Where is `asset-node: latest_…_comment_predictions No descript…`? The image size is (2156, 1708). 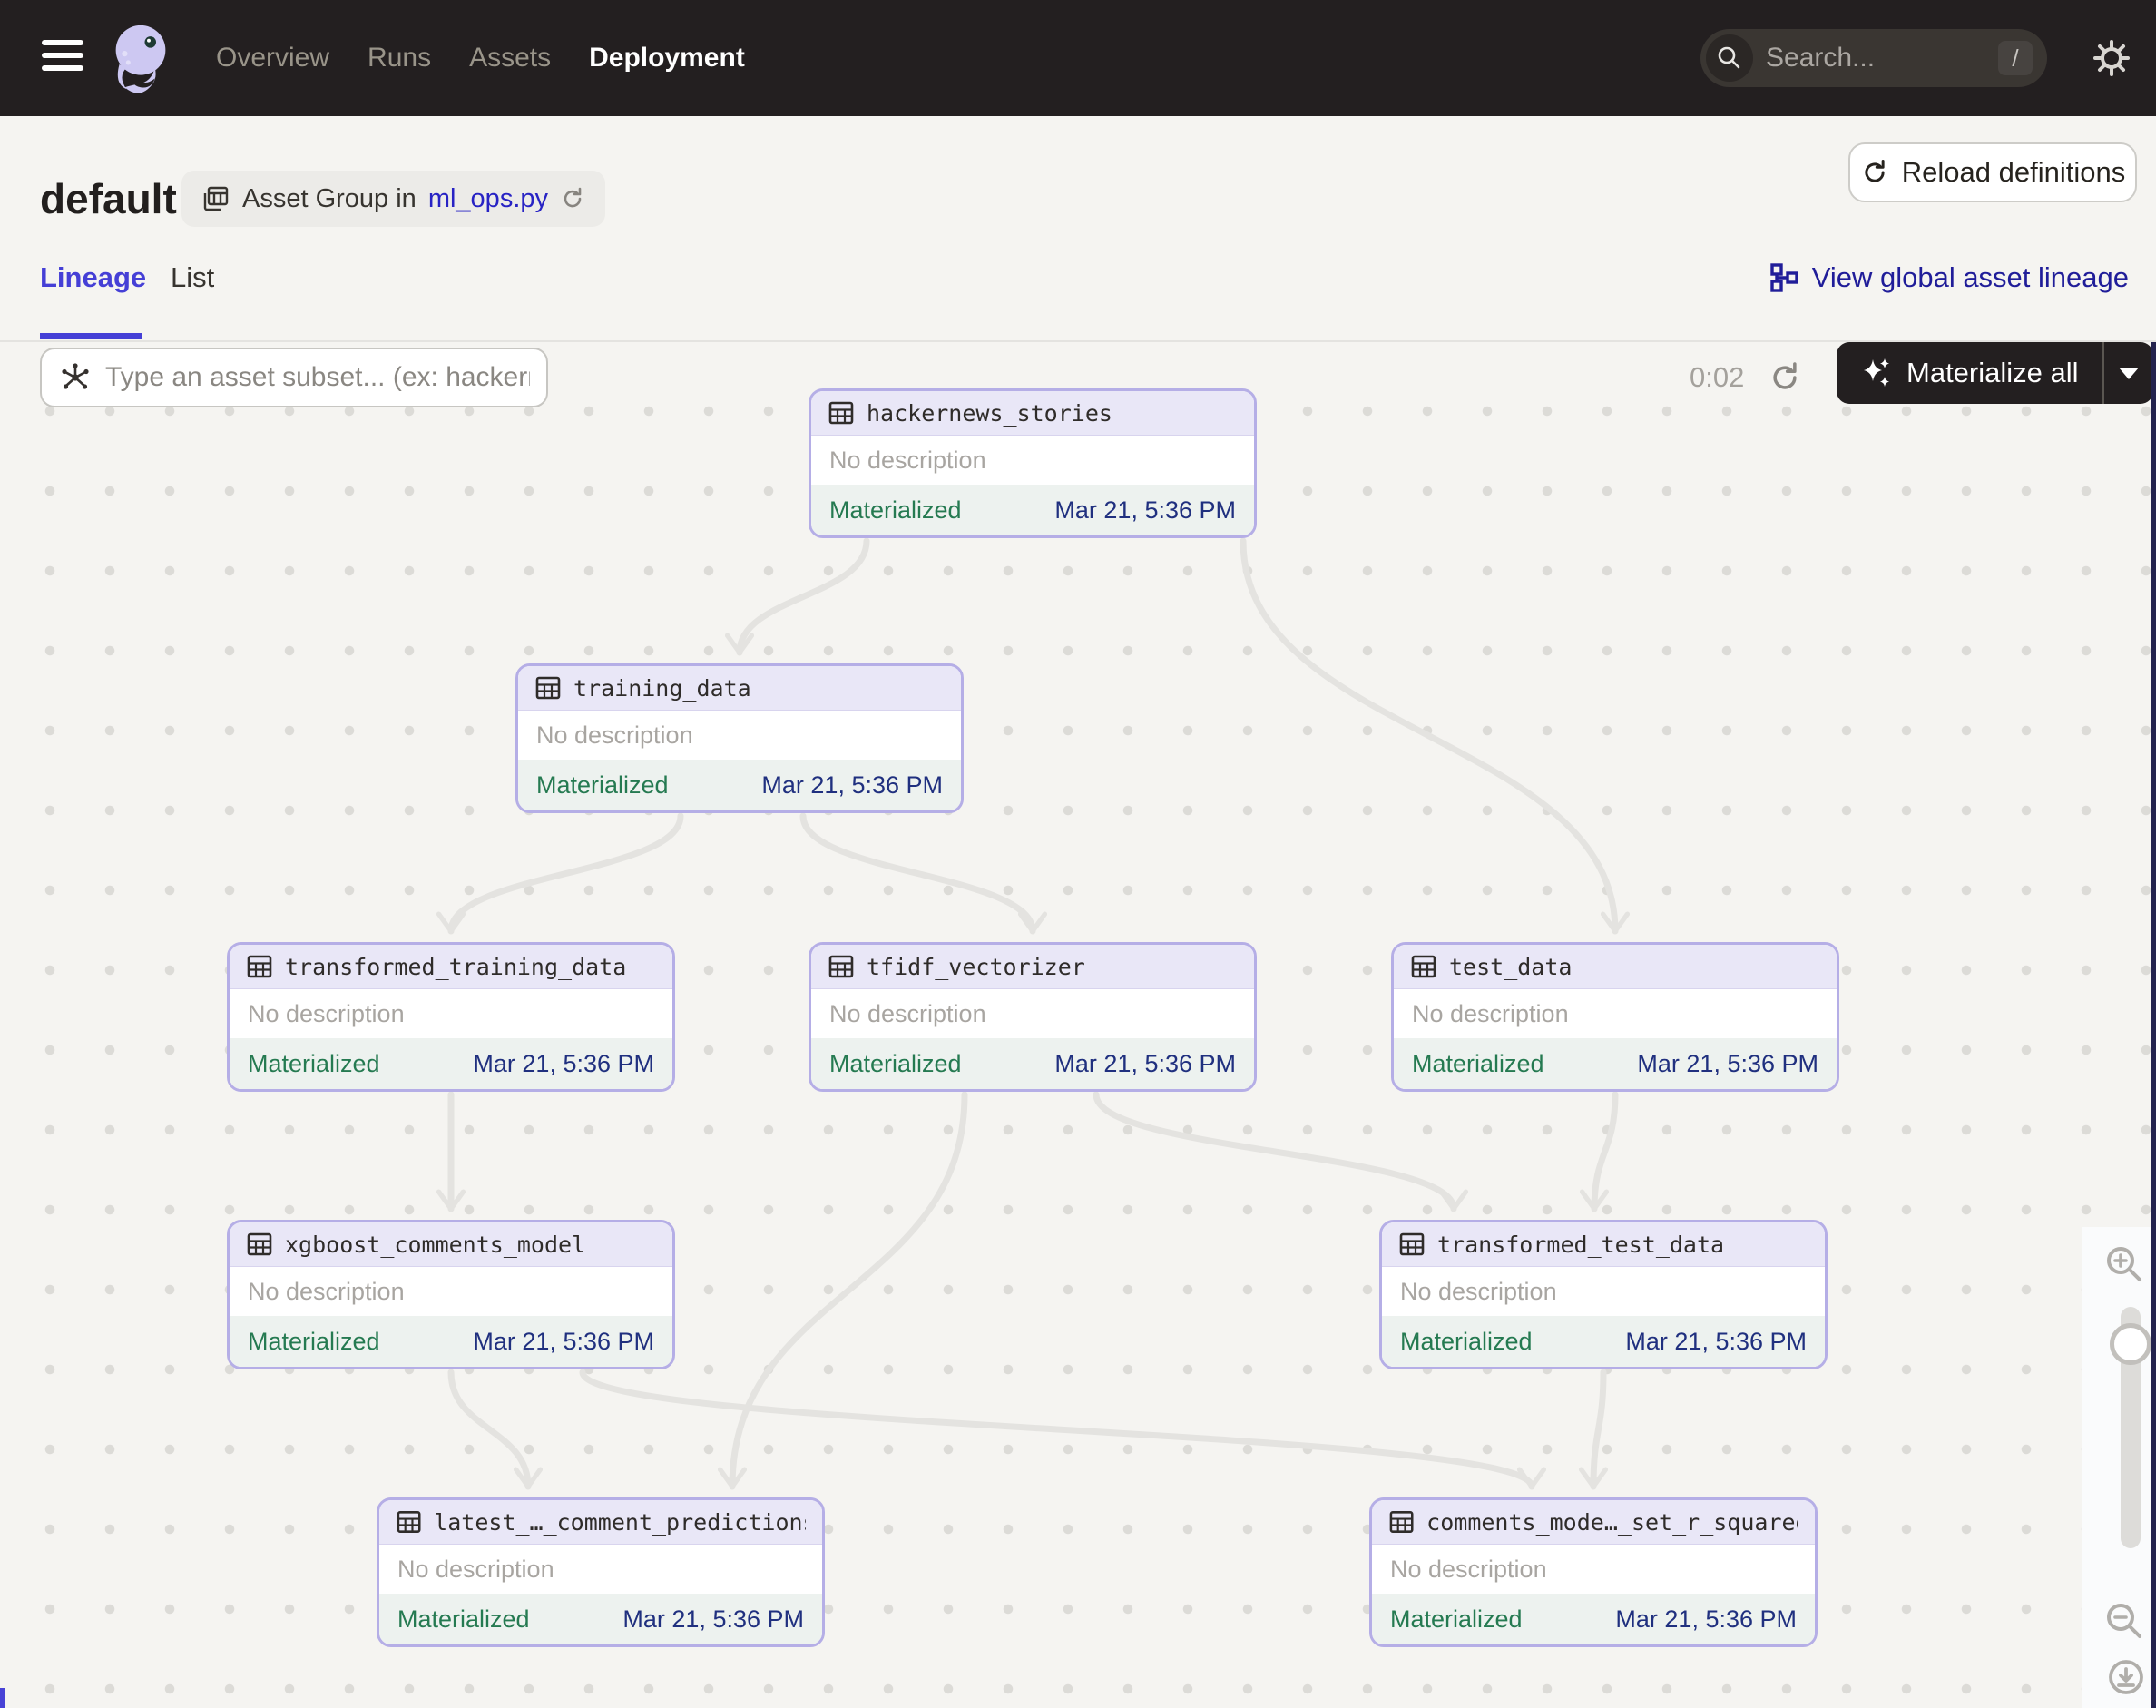 asset-node: latest_…_comment_predictions No descript… is located at coordinates (601, 1572).